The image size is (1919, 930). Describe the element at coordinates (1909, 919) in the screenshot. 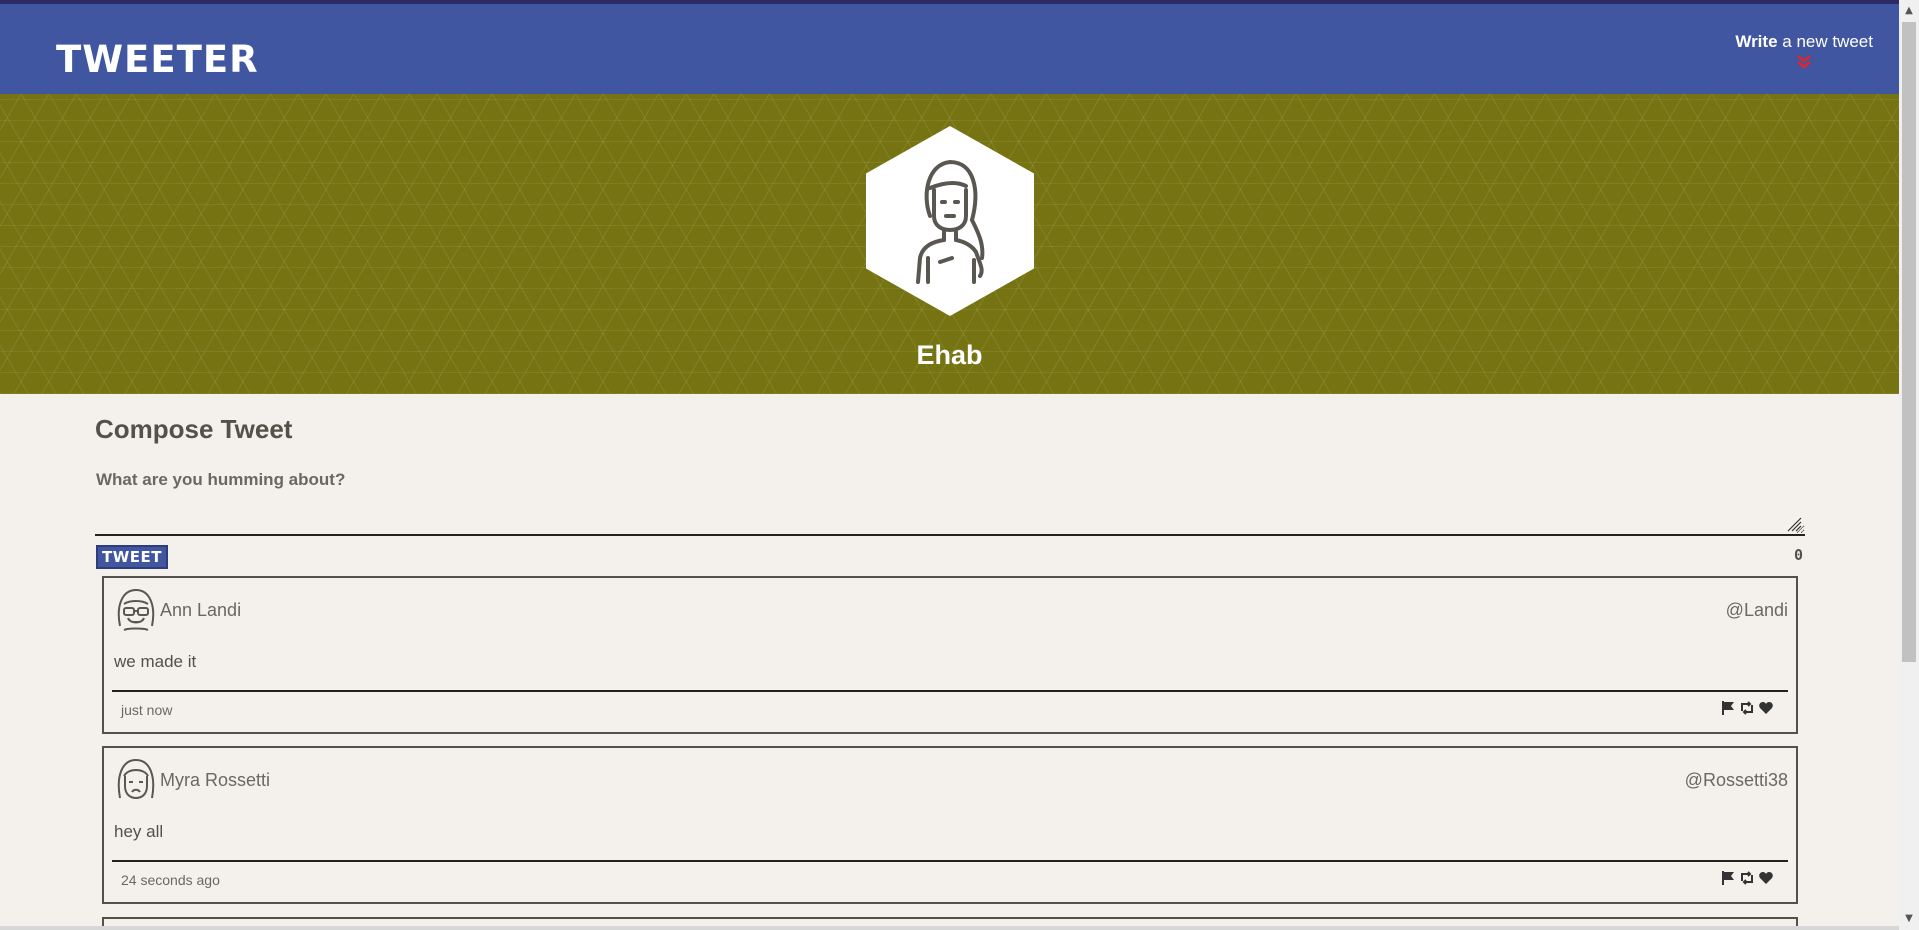

I see `scroll-down-arrow-icon: ▼` at that location.